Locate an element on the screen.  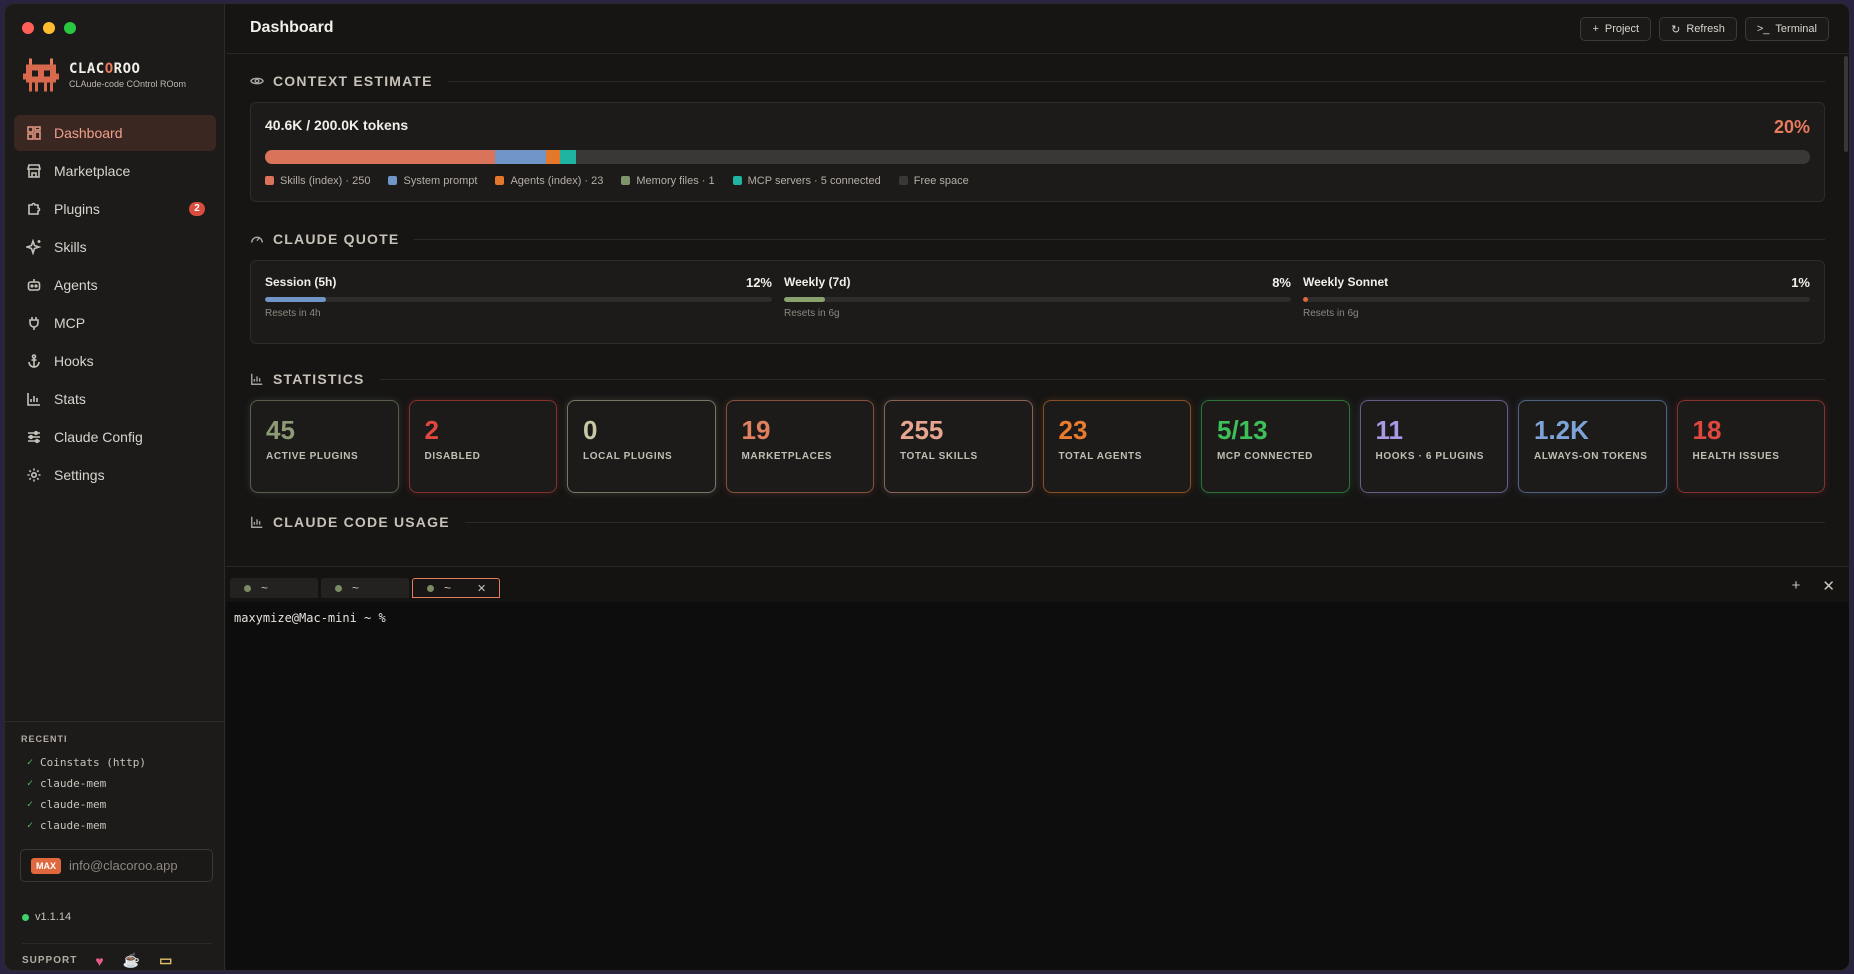
context-usage-bar is located at coordinates (1037, 157).